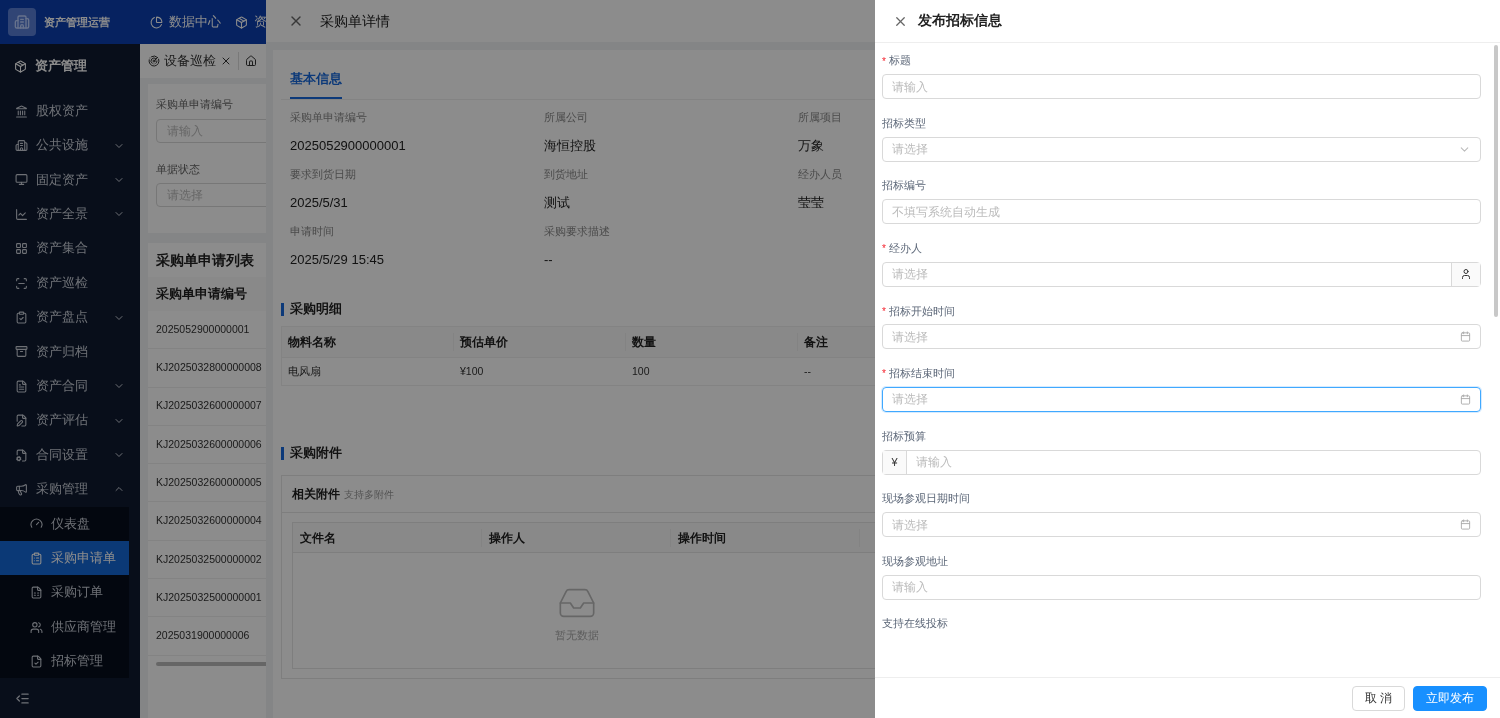 The height and width of the screenshot is (718, 1500). I want to click on sidebar-item: 固定资产, so click(70, 180).